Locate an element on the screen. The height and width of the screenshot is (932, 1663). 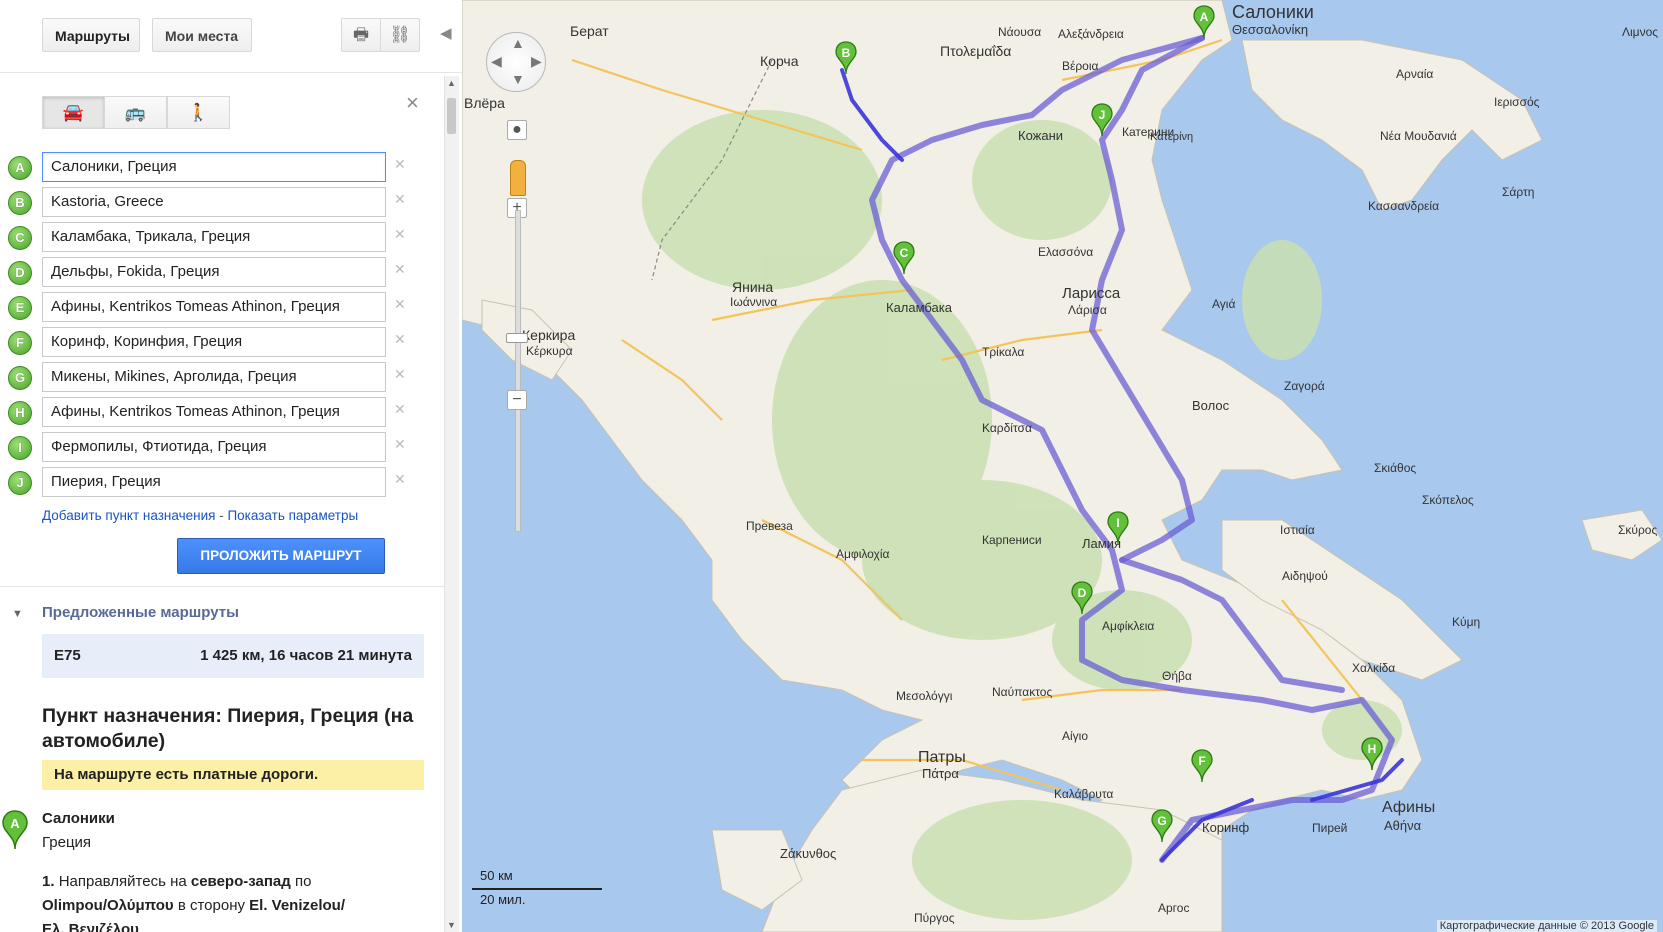
waypoint-marker-icon: J is located at coordinates (20, 483).